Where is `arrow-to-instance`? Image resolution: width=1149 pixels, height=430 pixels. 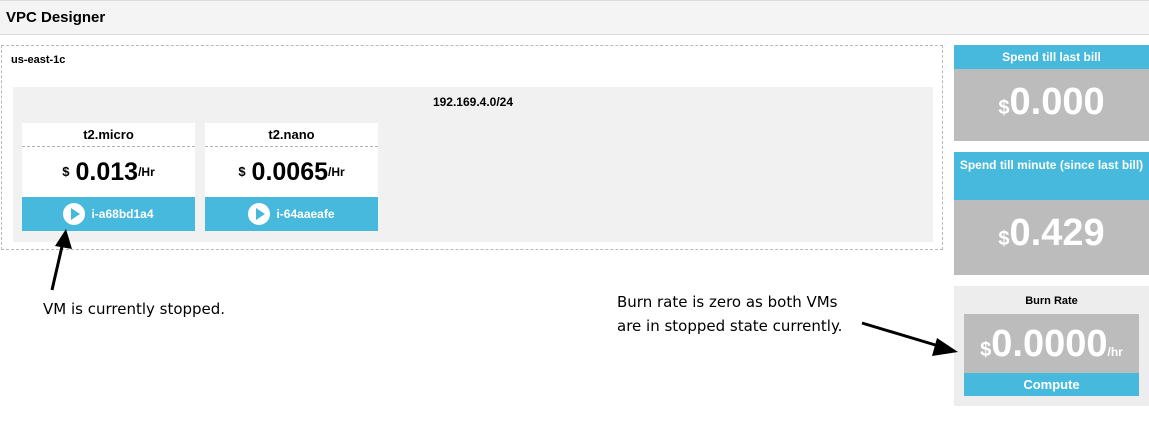 arrow-to-instance is located at coordinates (61, 260).